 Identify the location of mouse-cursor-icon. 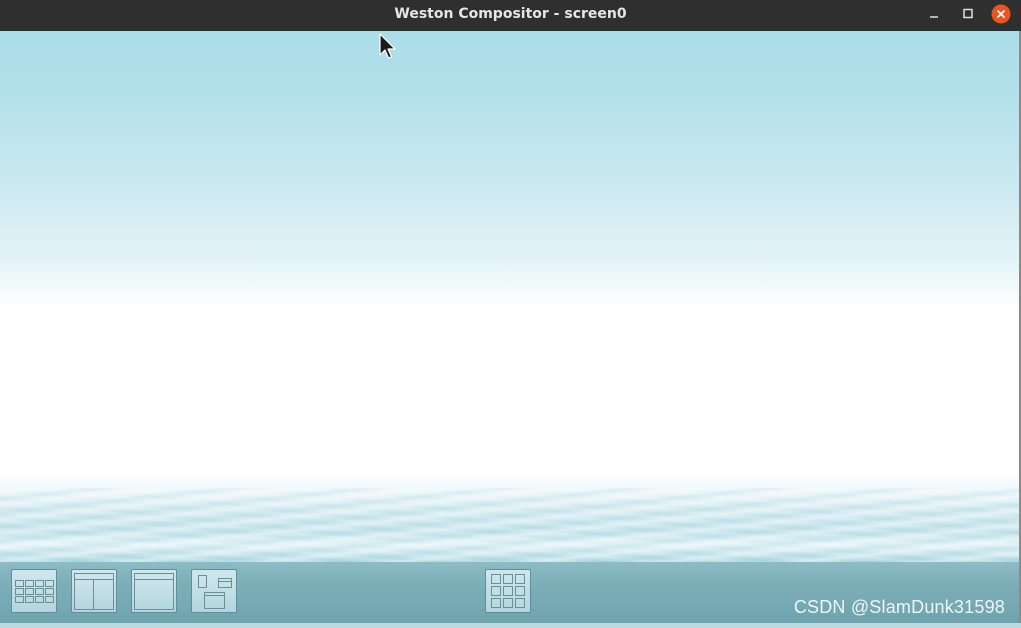
(389, 48).